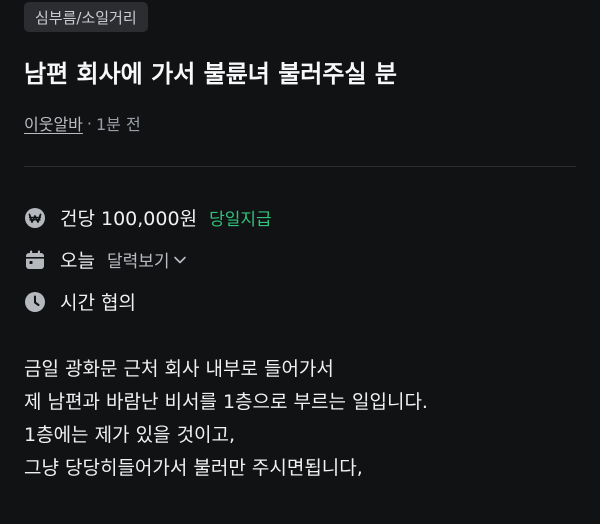 This screenshot has height=524, width=600. I want to click on work-time: 시간 협의, so click(98, 303).